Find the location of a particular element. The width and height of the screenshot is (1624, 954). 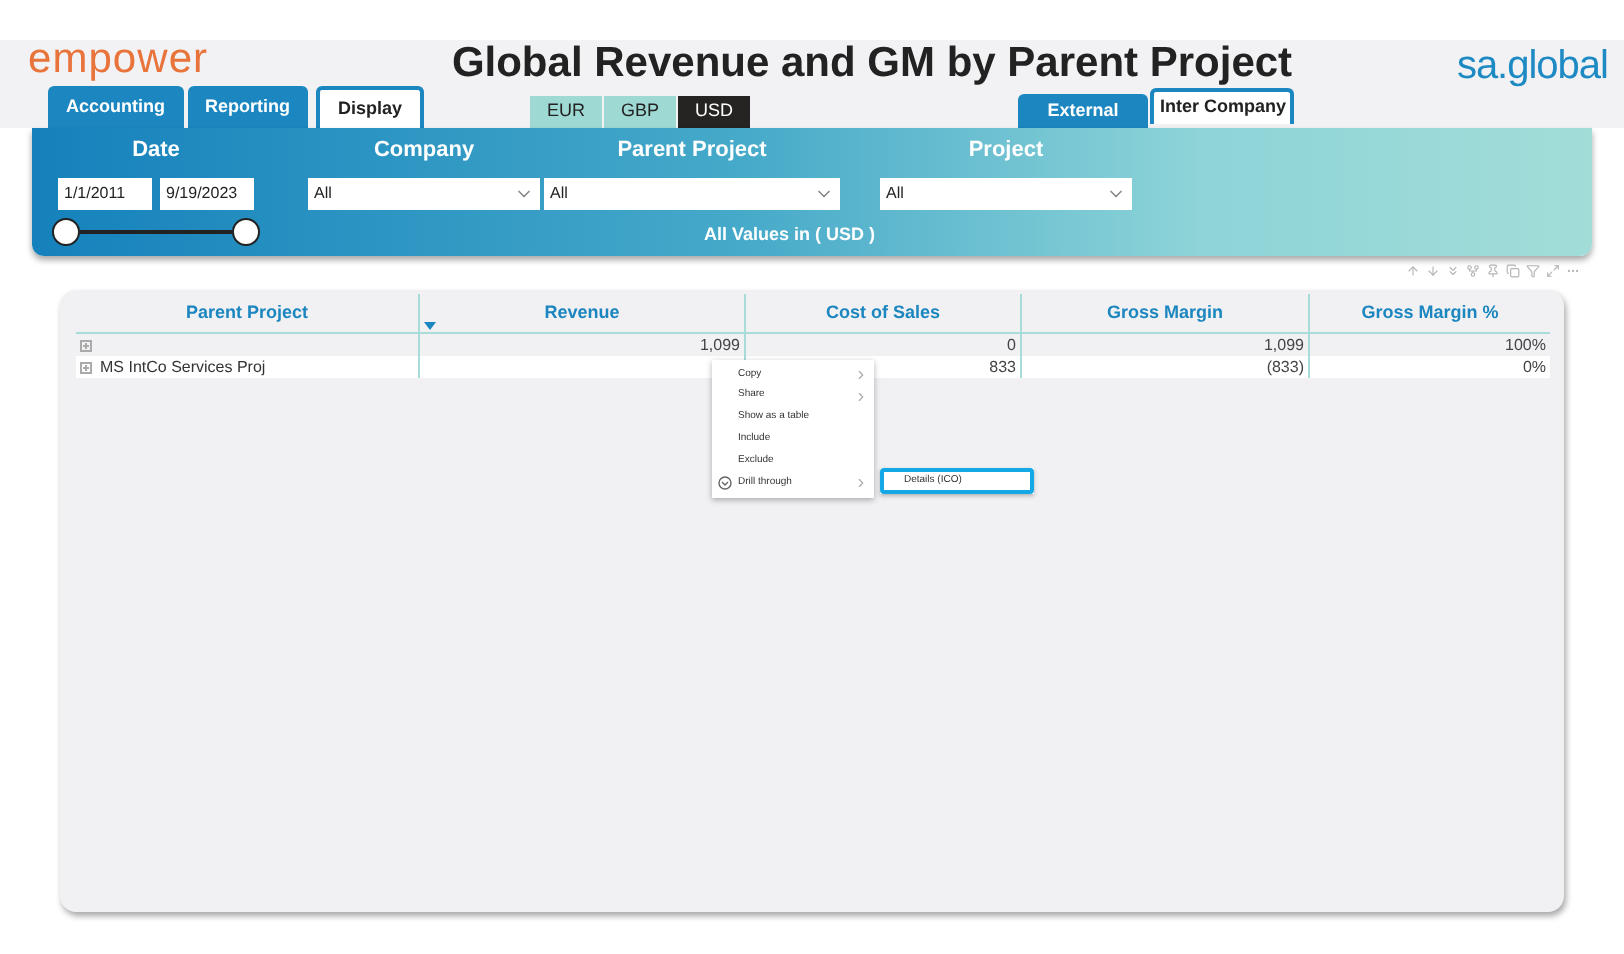

column-header: Gross Margin % is located at coordinates (1430, 313).